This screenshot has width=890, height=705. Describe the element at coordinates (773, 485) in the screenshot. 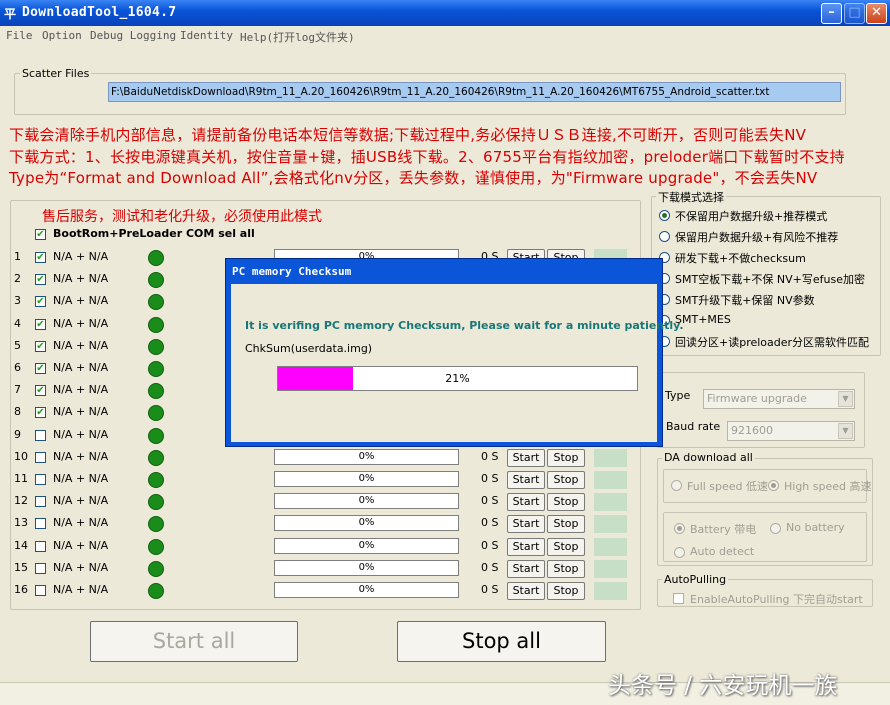

I see `high-speed-radio` at that location.